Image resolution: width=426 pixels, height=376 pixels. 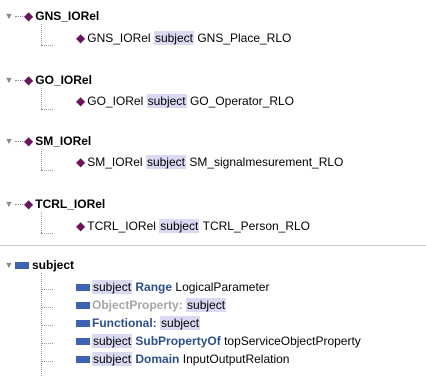 I want to click on axiom-row-functional: Functional: subject, so click(x=138, y=323).